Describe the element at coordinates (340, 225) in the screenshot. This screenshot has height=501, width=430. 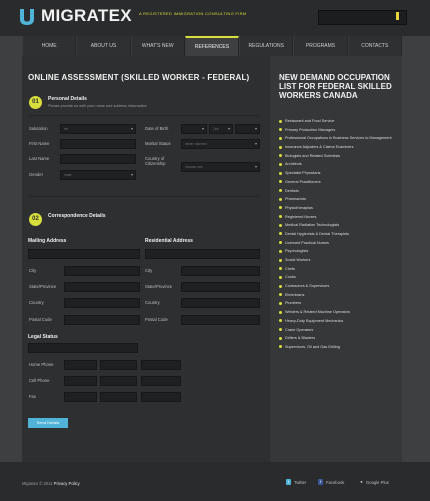
I see `list-item: Medical Radiation Technologists` at that location.